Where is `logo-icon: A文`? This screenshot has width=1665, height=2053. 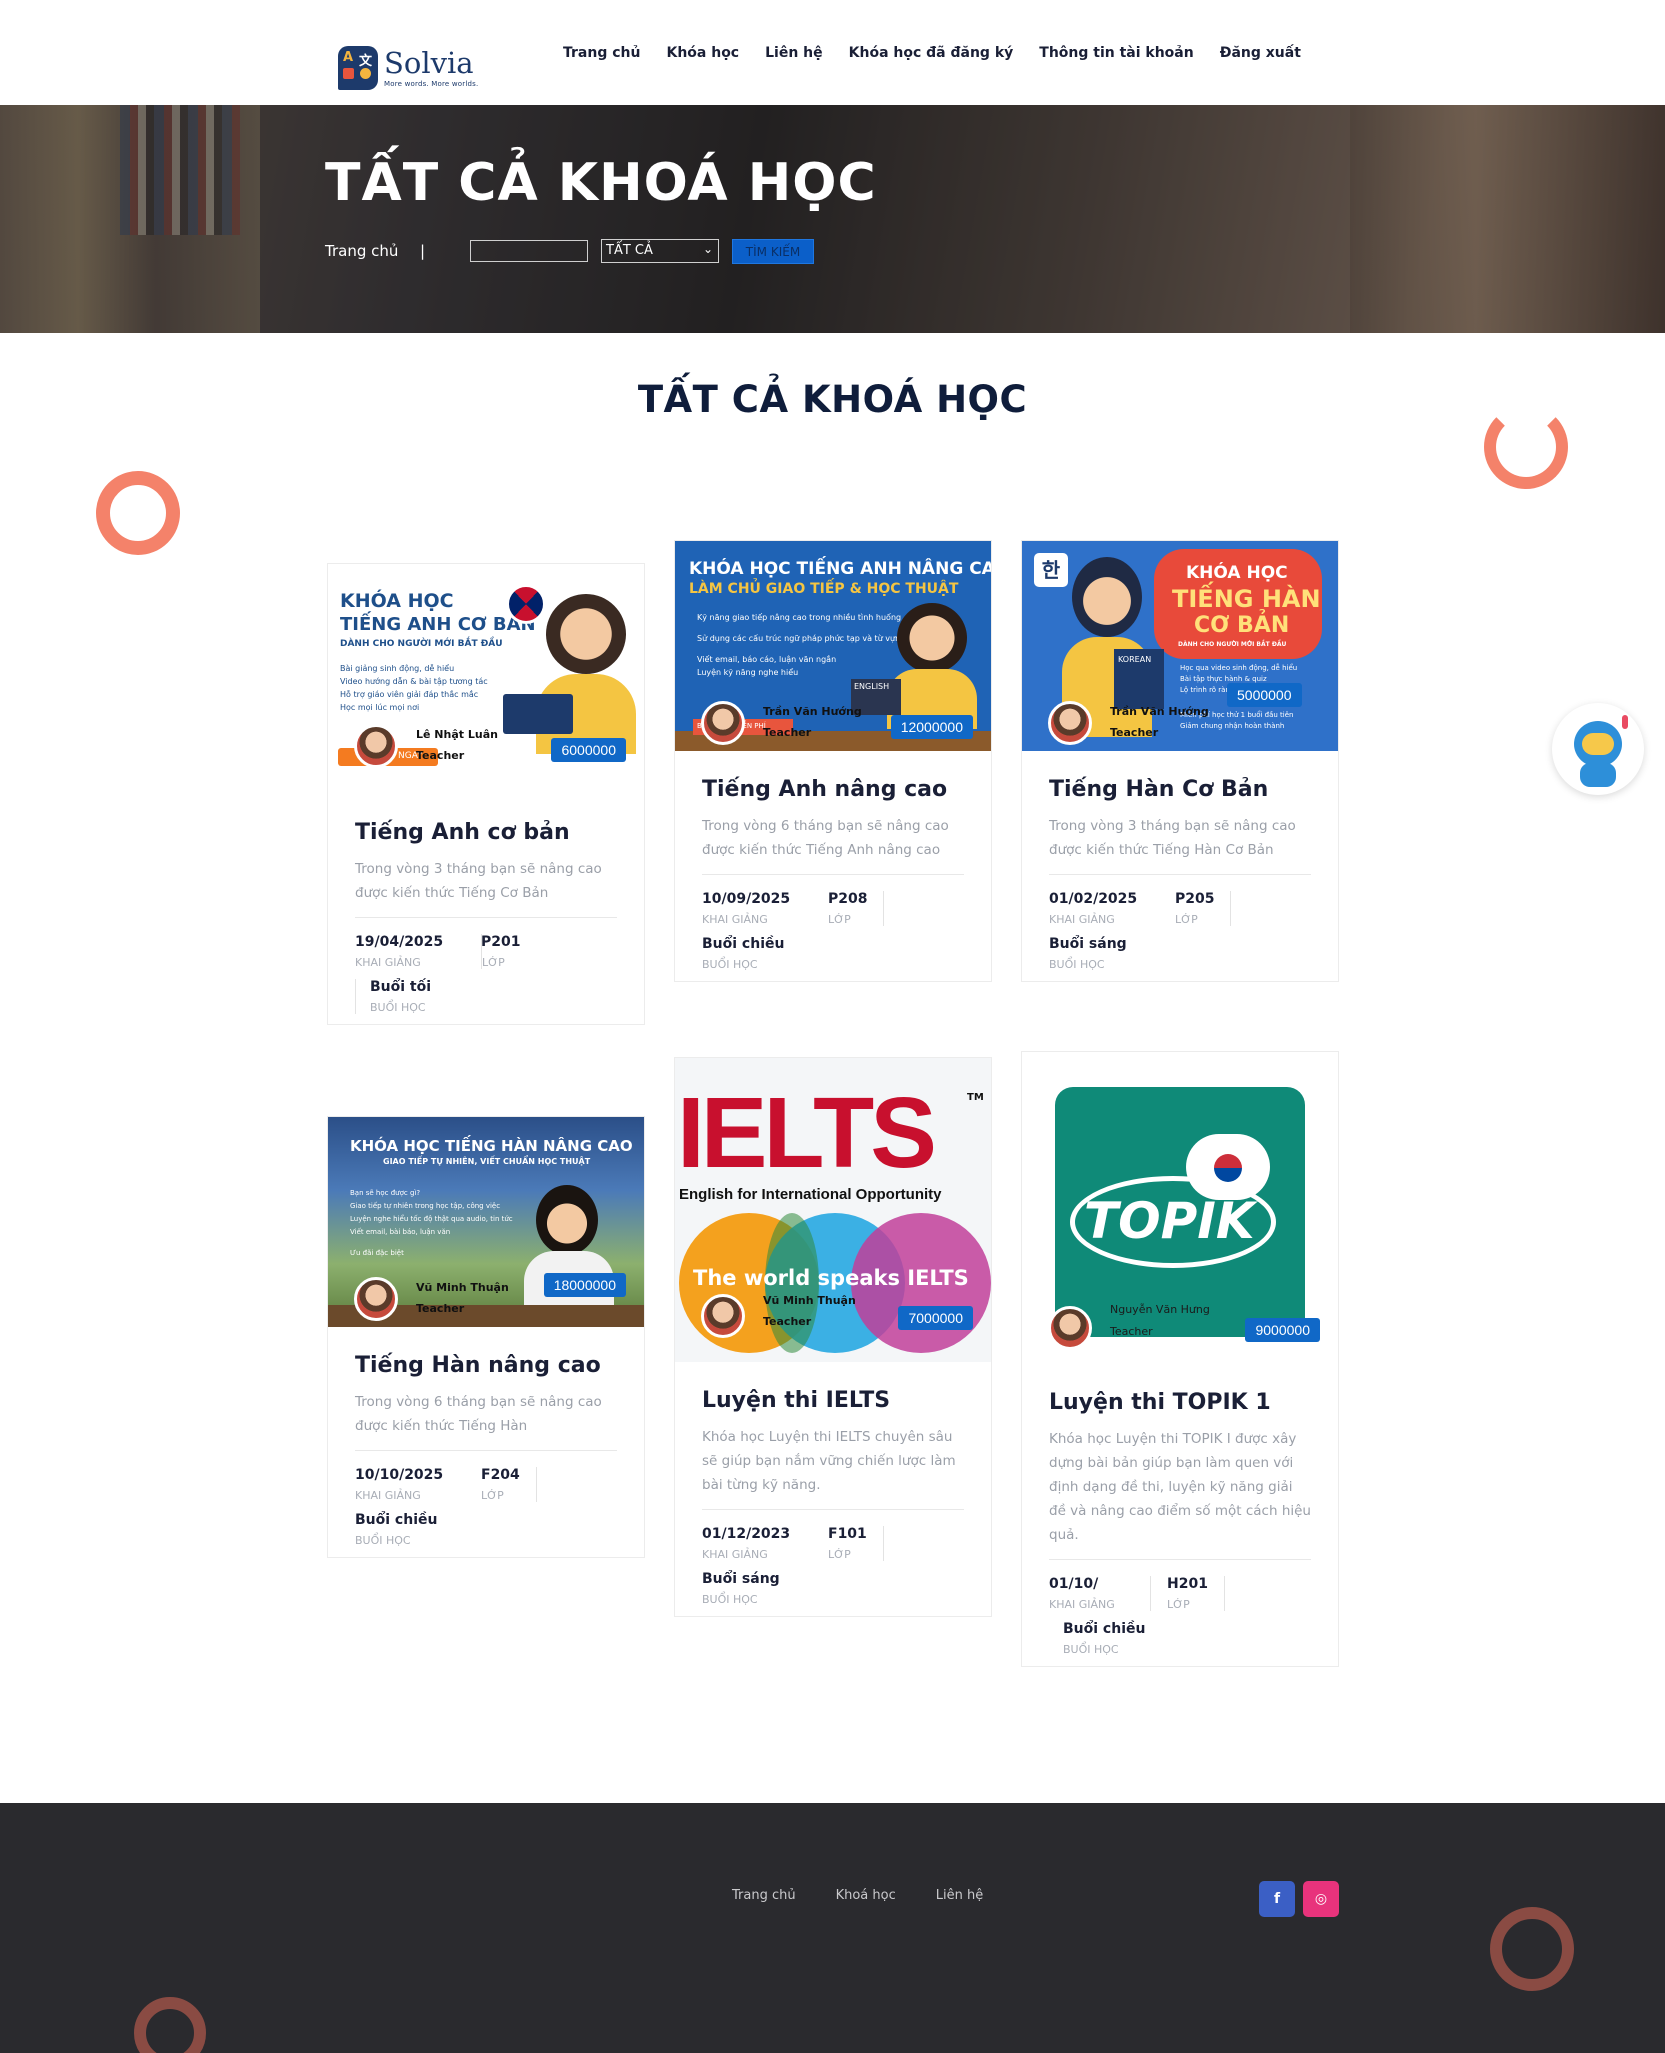 logo-icon: A文 is located at coordinates (358, 68).